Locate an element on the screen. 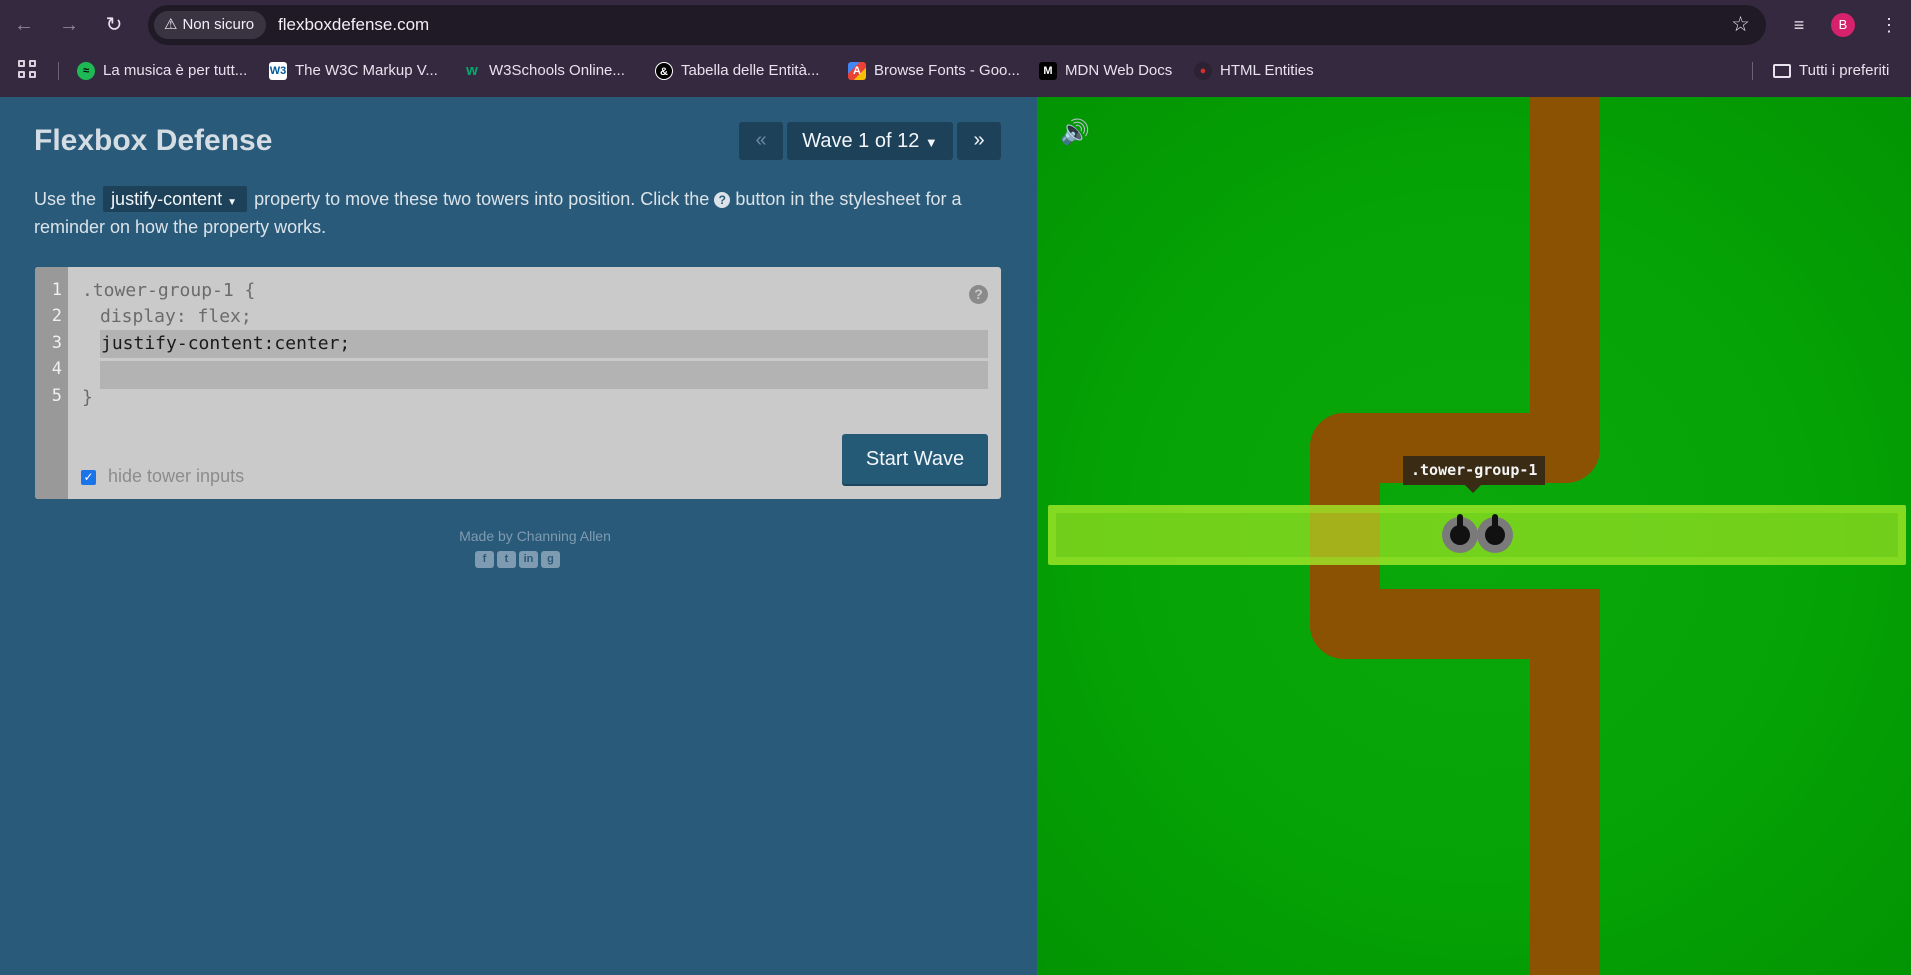 This screenshot has width=1911, height=975. tower-group-tooltip: .tower-group-1 is located at coordinates (1474, 470).